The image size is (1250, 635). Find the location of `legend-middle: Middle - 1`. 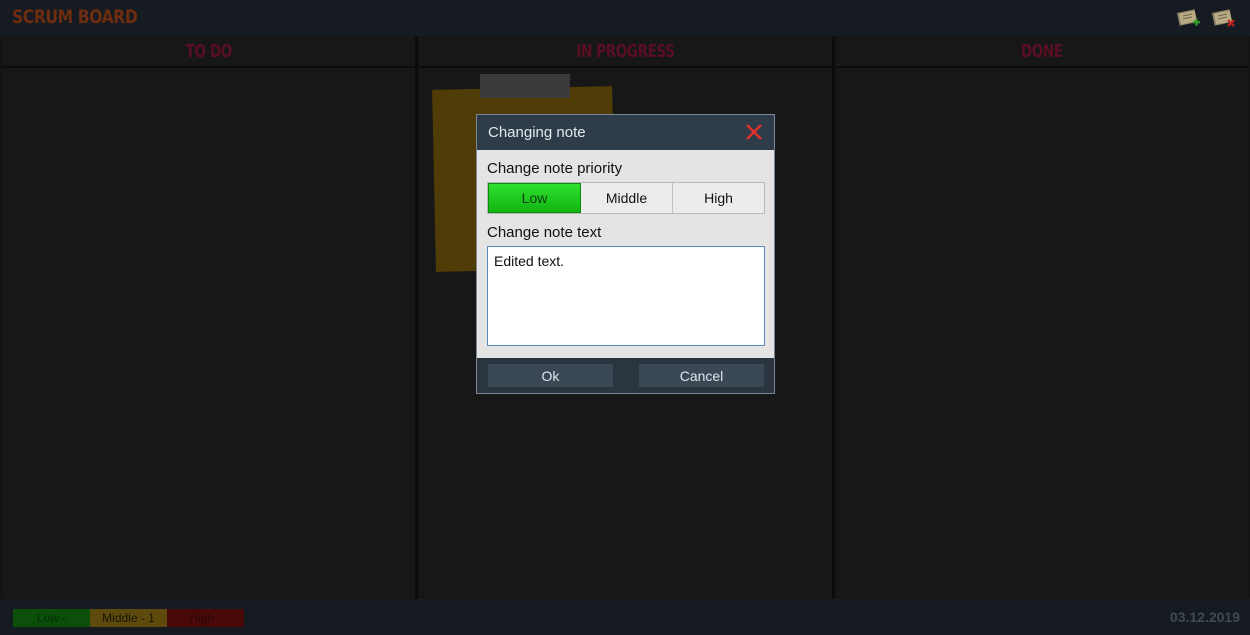

legend-middle: Middle - 1 is located at coordinates (128, 618).